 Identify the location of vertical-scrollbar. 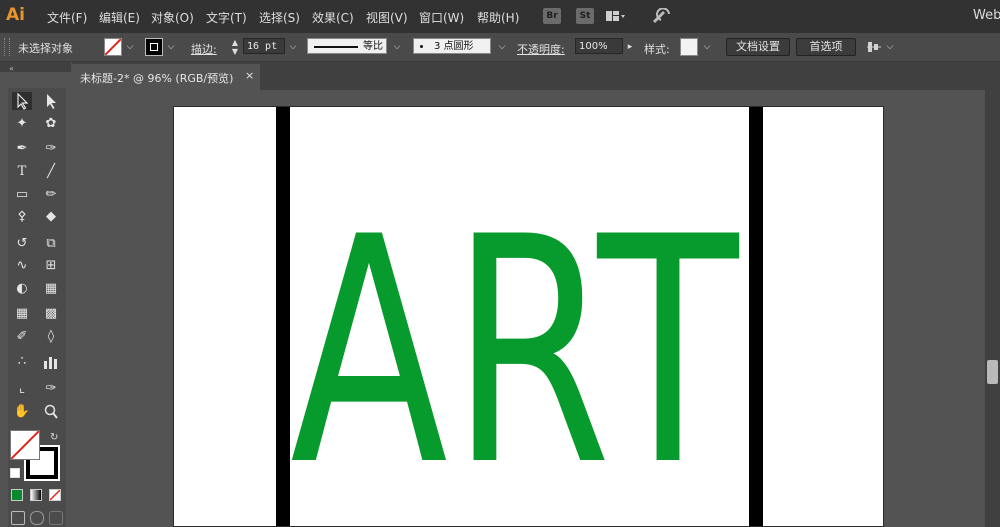
(992, 308).